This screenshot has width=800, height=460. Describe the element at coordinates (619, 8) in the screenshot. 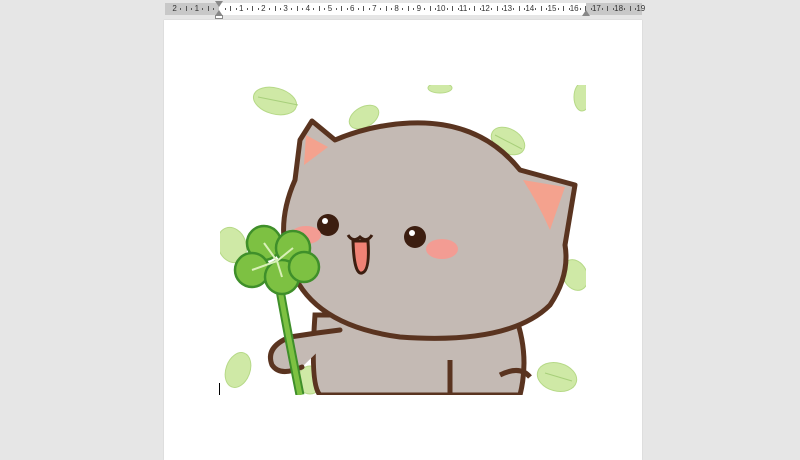

I see `ruler-label-19: 18` at that location.